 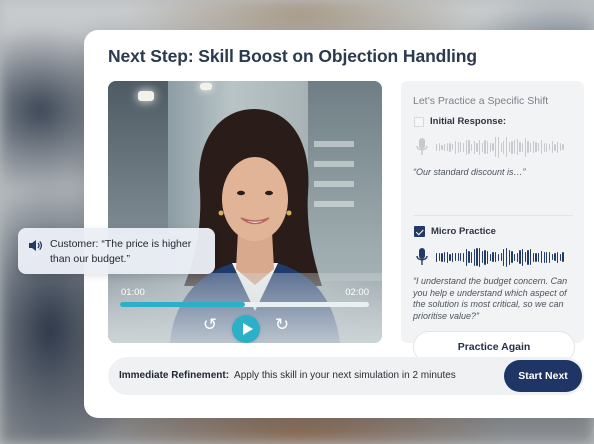 What do you see at coordinates (244, 304) in the screenshot?
I see `video-progress-bar` at bounding box center [244, 304].